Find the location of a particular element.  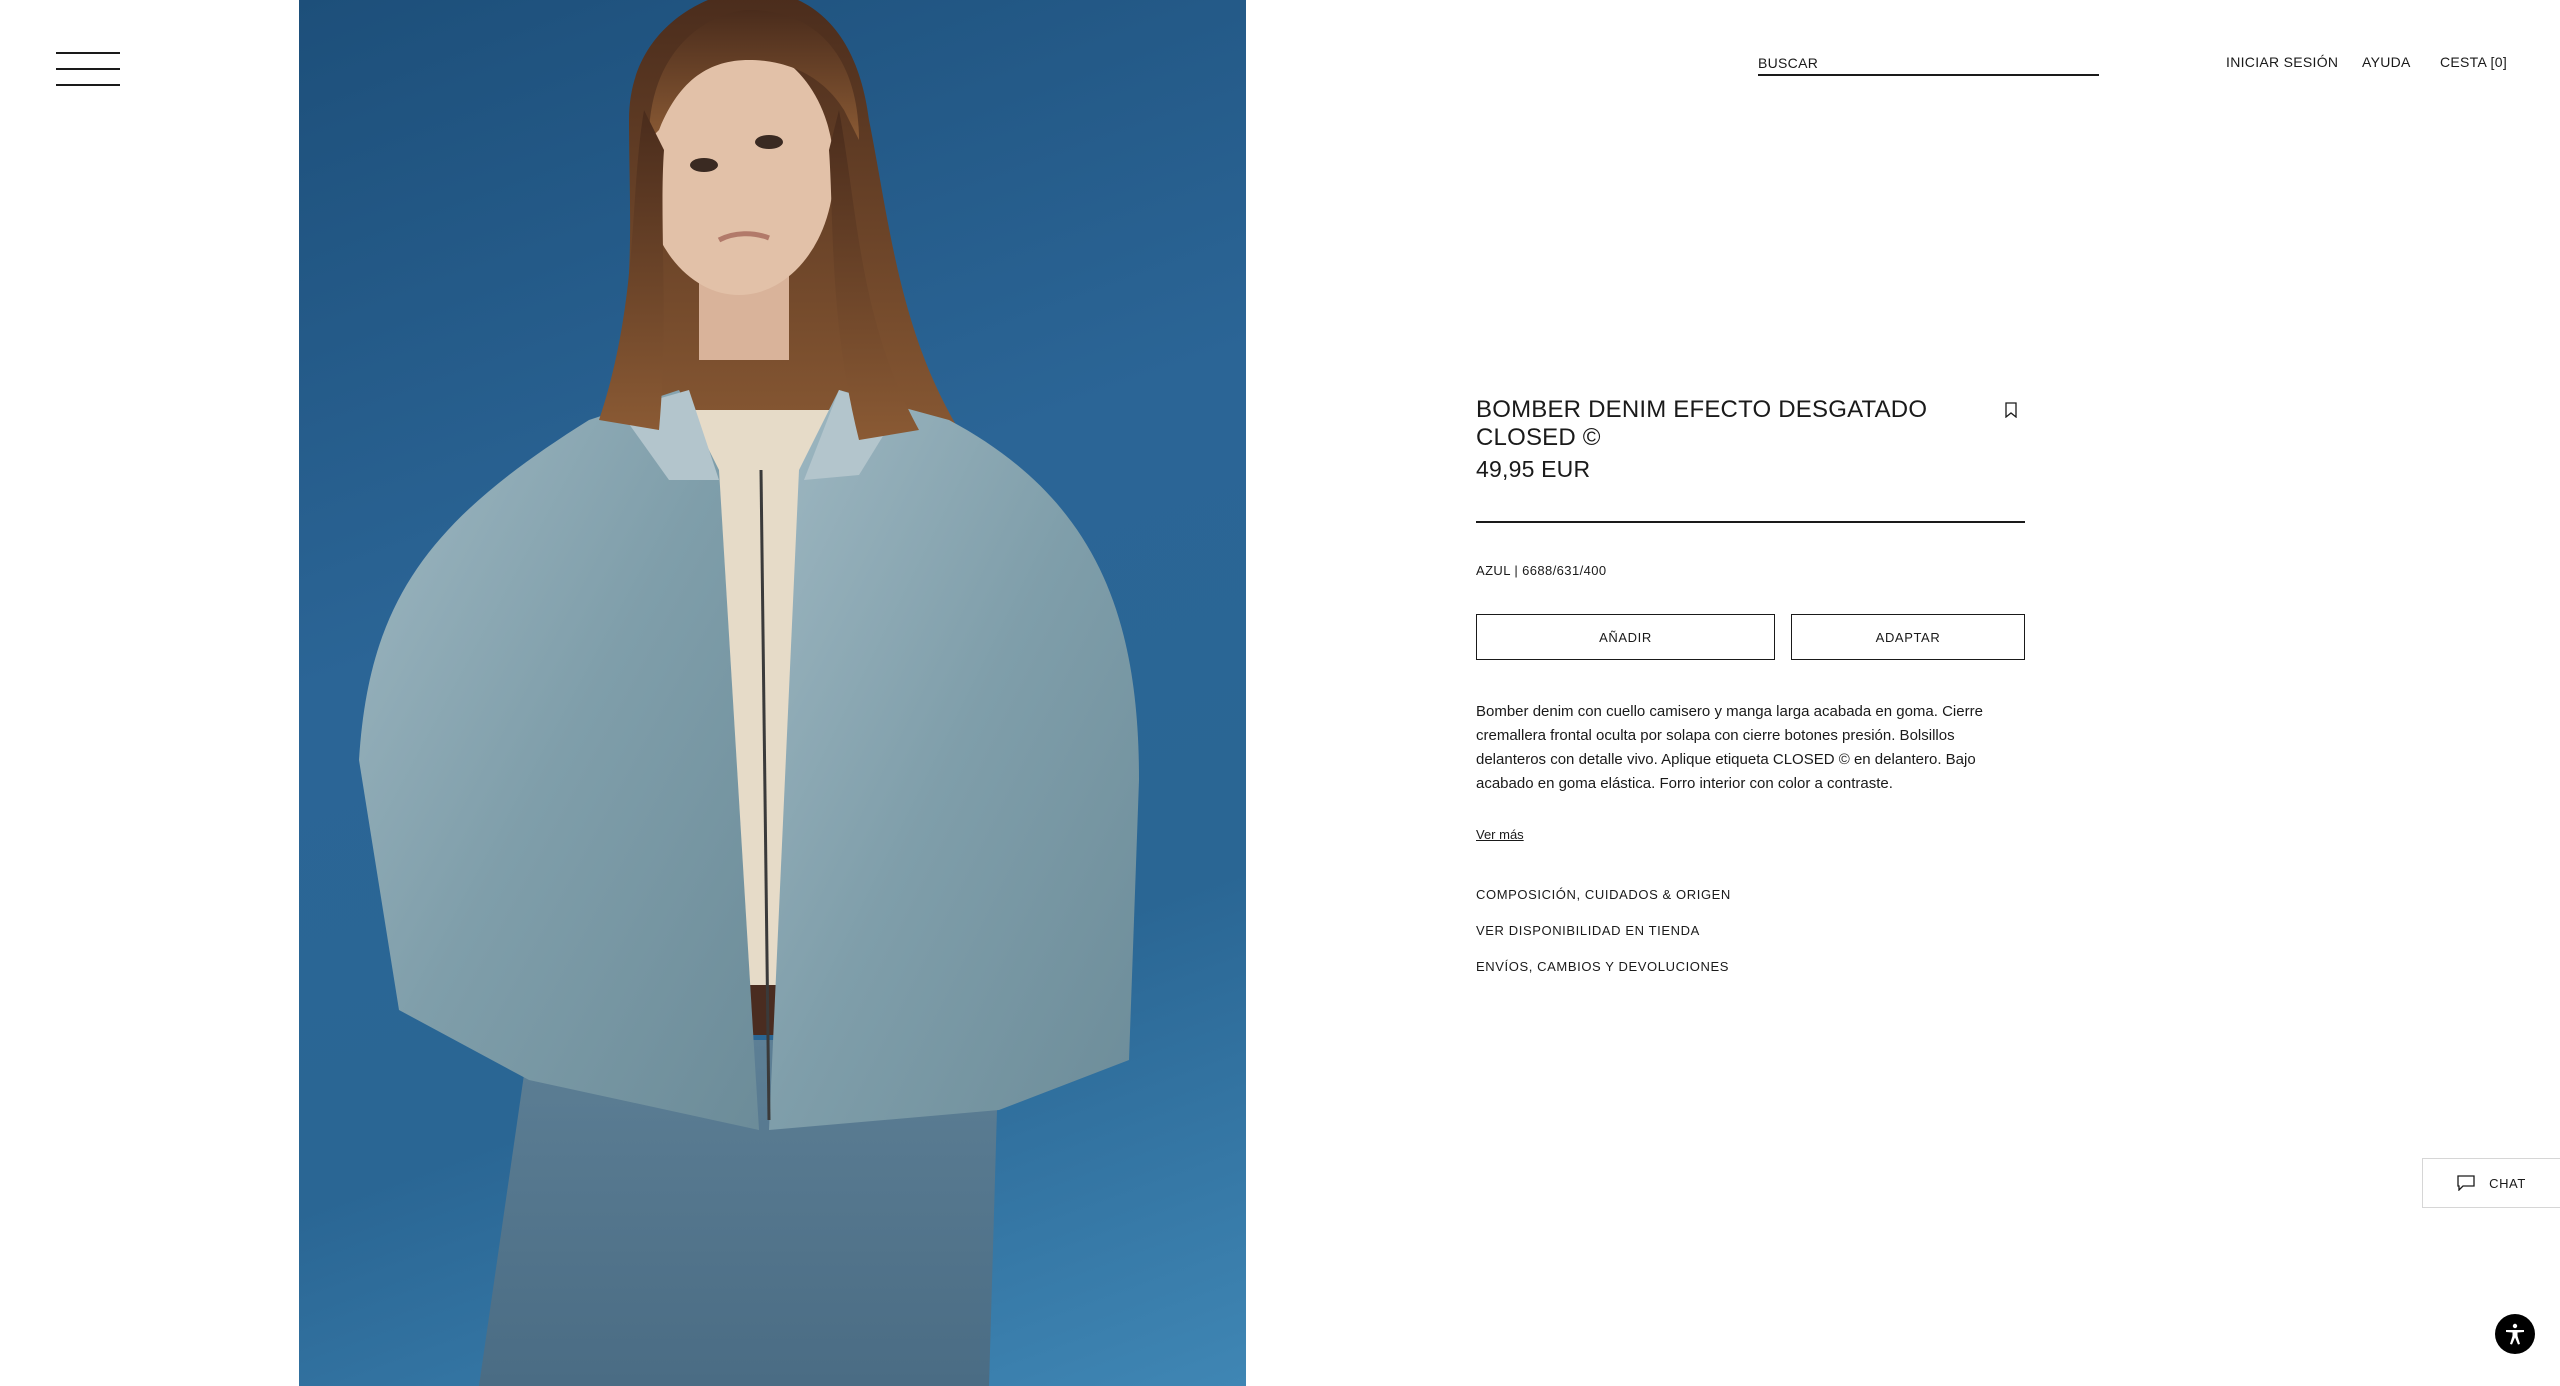

product-actions: AÑADIR ADAPTAR is located at coordinates (1750, 637).